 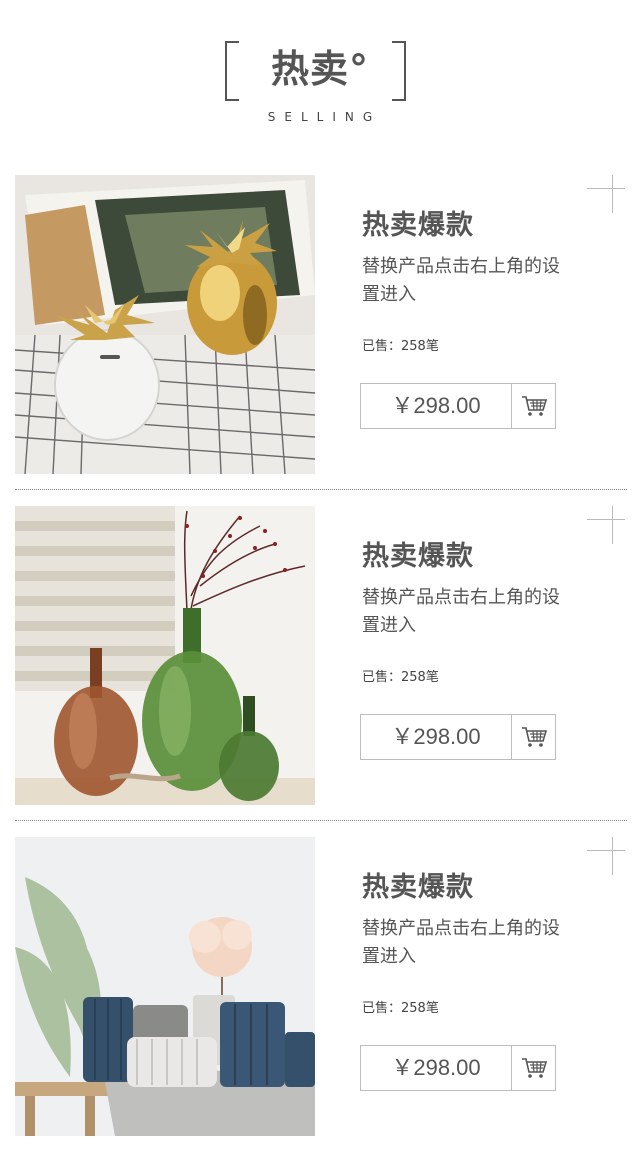 What do you see at coordinates (319, 68) in the screenshot?
I see `section-title: 热卖°` at bounding box center [319, 68].